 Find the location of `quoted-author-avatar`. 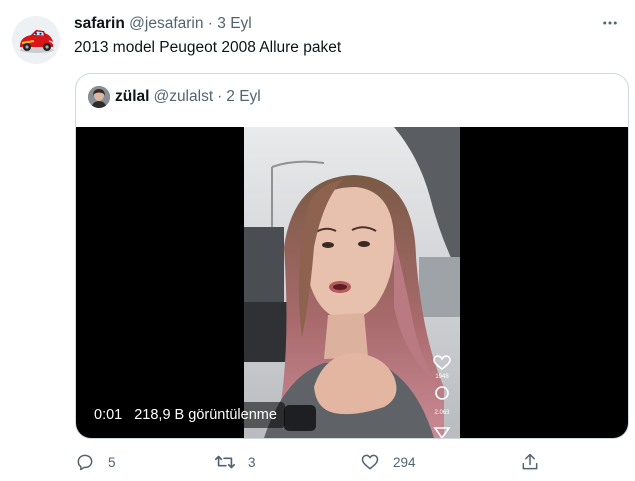

quoted-author-avatar is located at coordinates (99, 97).